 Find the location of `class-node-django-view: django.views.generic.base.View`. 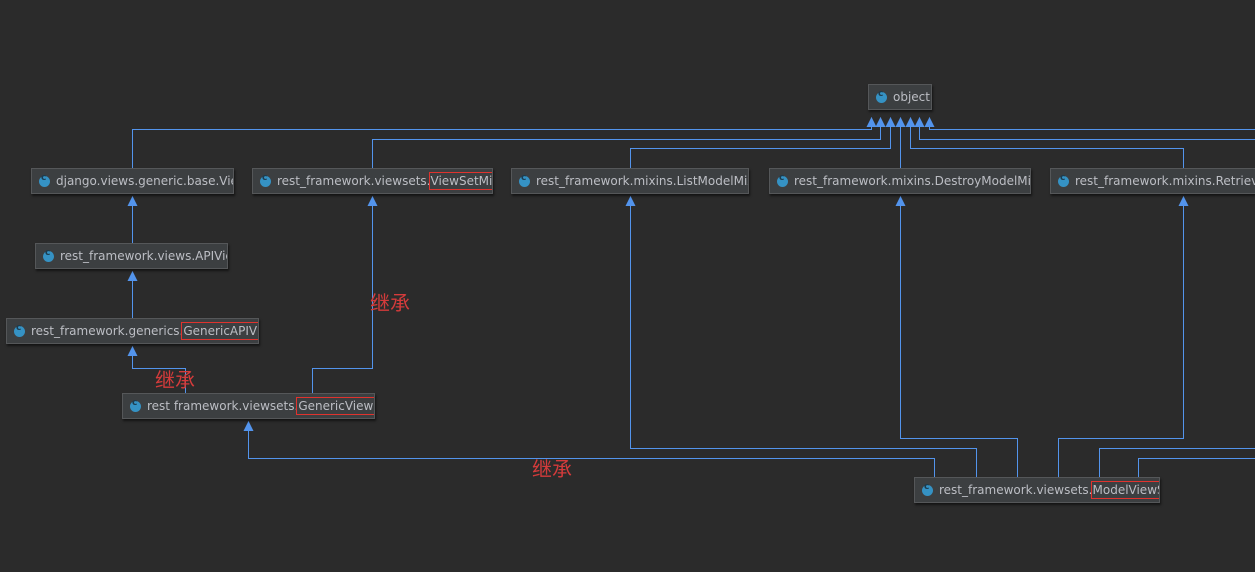

class-node-django-view: django.views.generic.base.View is located at coordinates (132, 181).